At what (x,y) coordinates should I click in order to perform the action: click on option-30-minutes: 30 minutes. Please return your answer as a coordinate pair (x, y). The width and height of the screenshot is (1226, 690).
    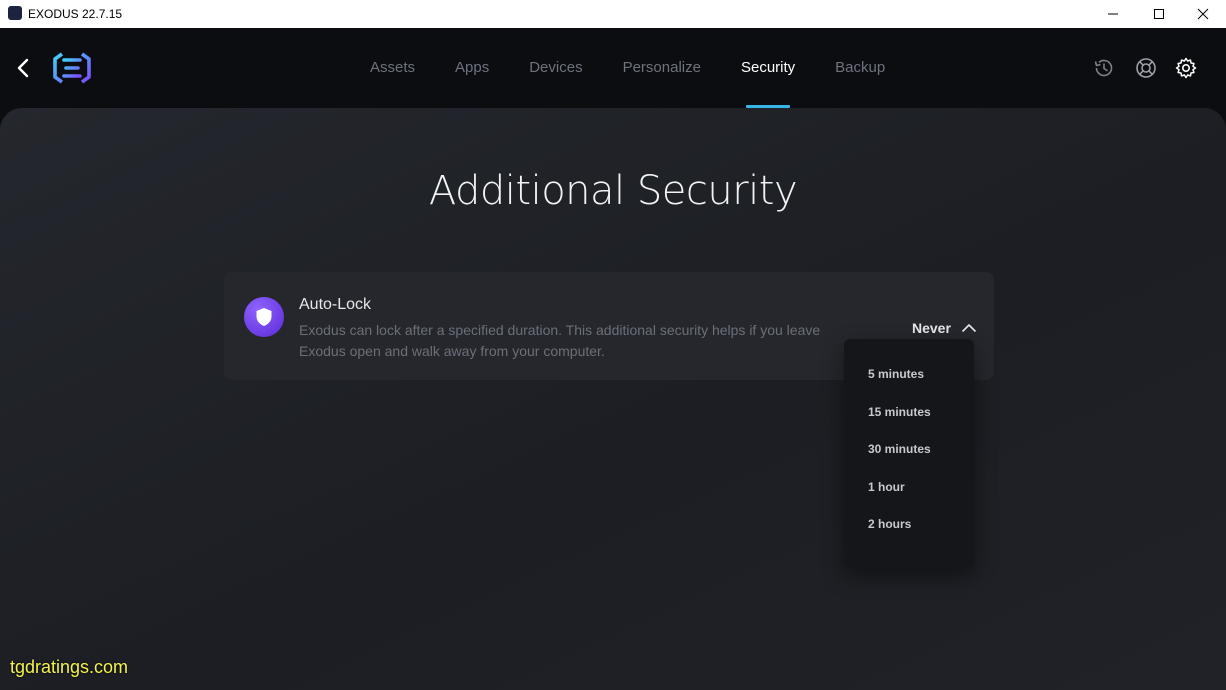
    Looking at the image, I should click on (909, 451).